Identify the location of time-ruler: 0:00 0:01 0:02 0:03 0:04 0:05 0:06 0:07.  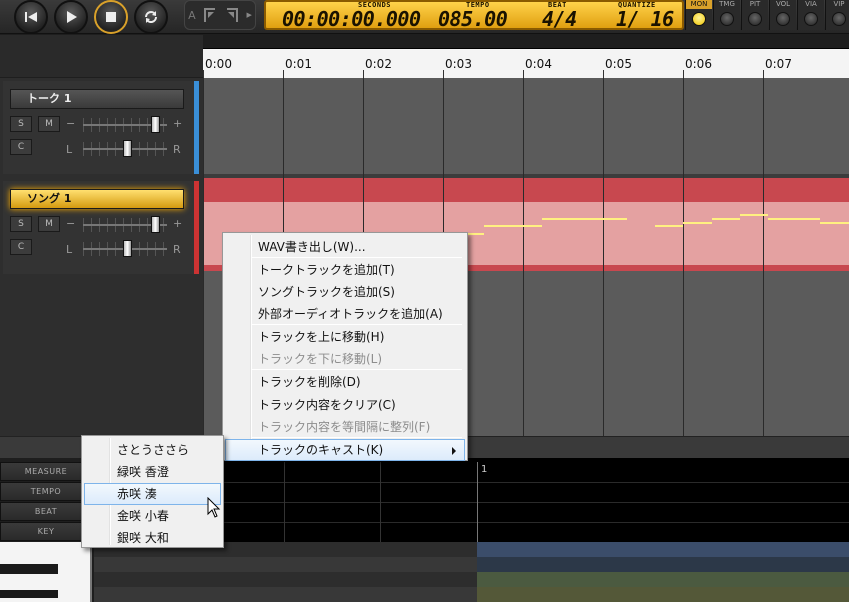
(526, 63).